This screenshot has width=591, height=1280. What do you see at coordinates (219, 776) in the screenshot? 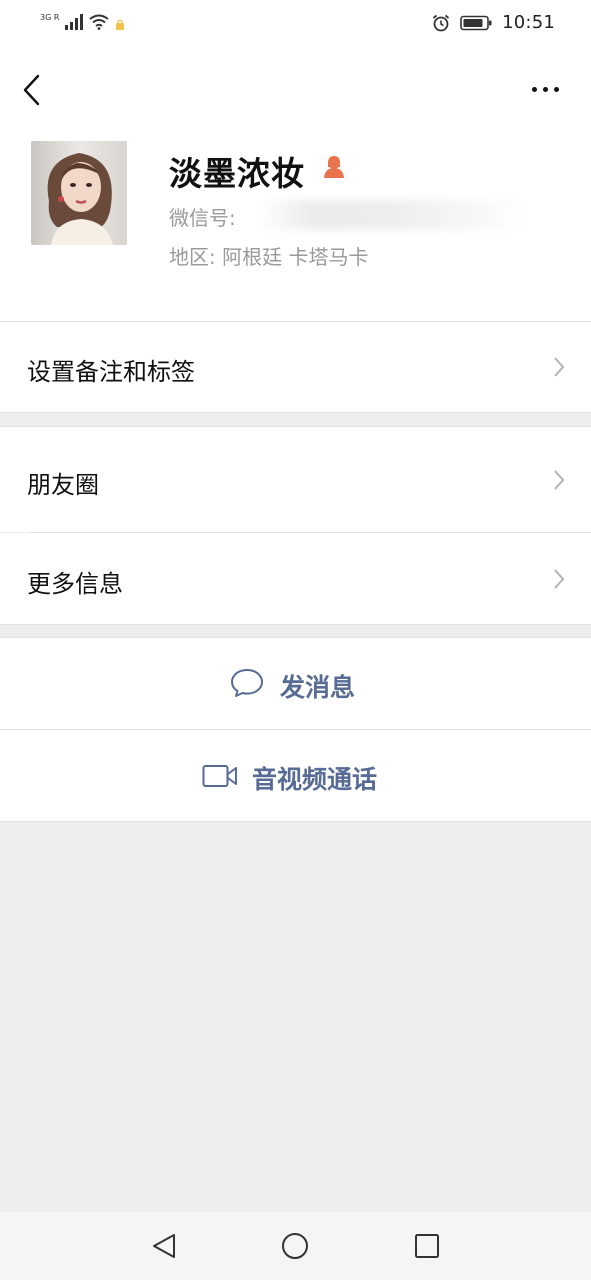
I see `video-camera-icon` at bounding box center [219, 776].